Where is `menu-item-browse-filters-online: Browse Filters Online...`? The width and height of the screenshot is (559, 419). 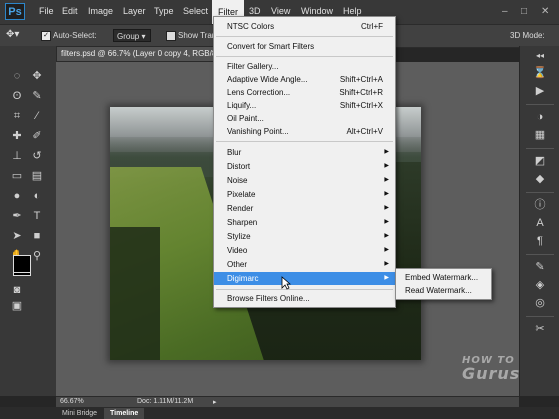
menu-item-browse-filters-online: Browse Filters Online... is located at coordinates (304, 298).